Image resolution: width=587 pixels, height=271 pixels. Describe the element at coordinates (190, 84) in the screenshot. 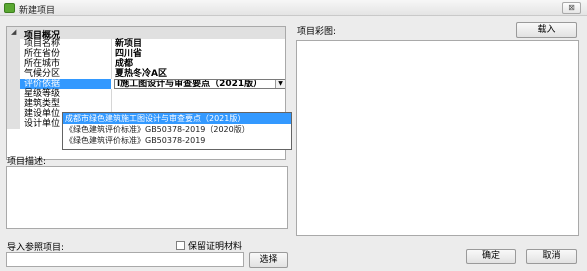

I see `row-value: l施工图设计与审查要点（2021版）` at that location.